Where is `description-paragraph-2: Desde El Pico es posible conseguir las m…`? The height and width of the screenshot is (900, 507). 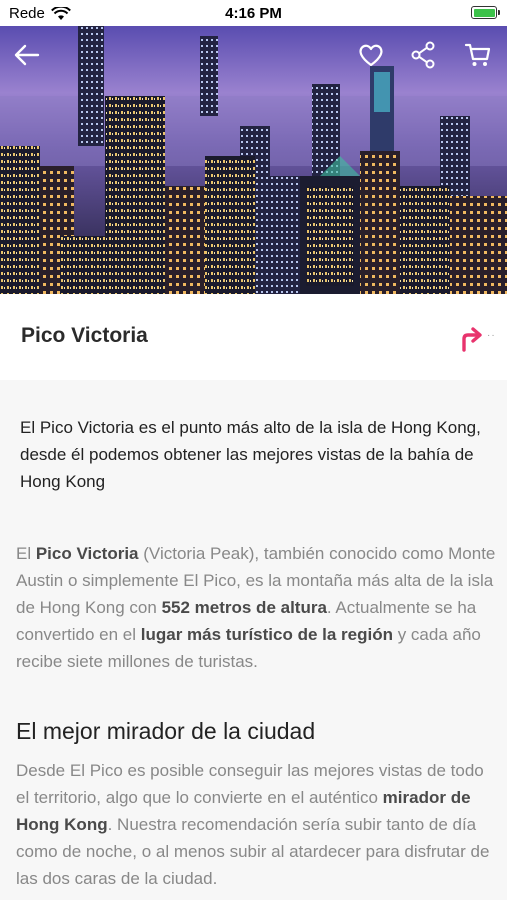 description-paragraph-2: Desde El Pico es posible conseguir las m… is located at coordinates (253, 824).